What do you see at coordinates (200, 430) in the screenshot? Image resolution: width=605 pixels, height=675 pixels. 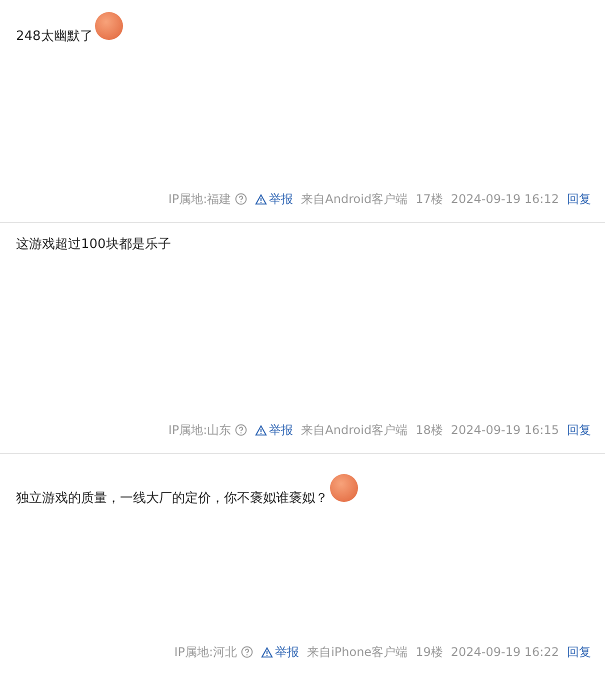 I see `ip-location: IP属地:山东` at bounding box center [200, 430].